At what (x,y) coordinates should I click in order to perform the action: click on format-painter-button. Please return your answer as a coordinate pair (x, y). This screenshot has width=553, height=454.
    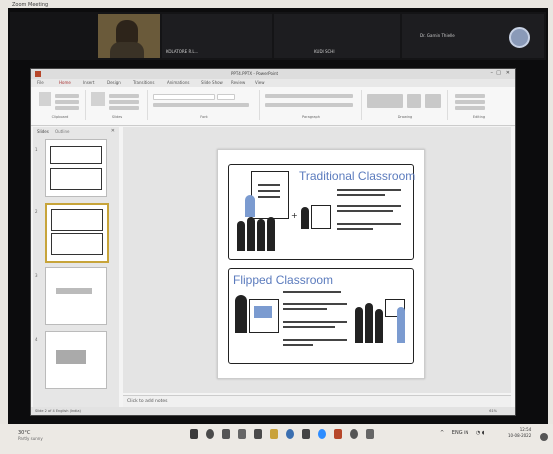
    Looking at the image, I should click on (67, 108).